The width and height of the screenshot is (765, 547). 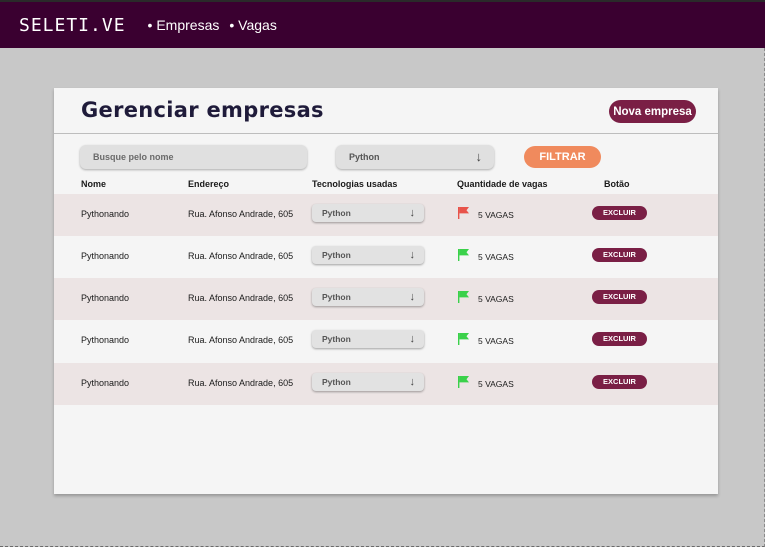 What do you see at coordinates (202, 110) in the screenshot?
I see `page-title: Gerenciar empresas` at bounding box center [202, 110].